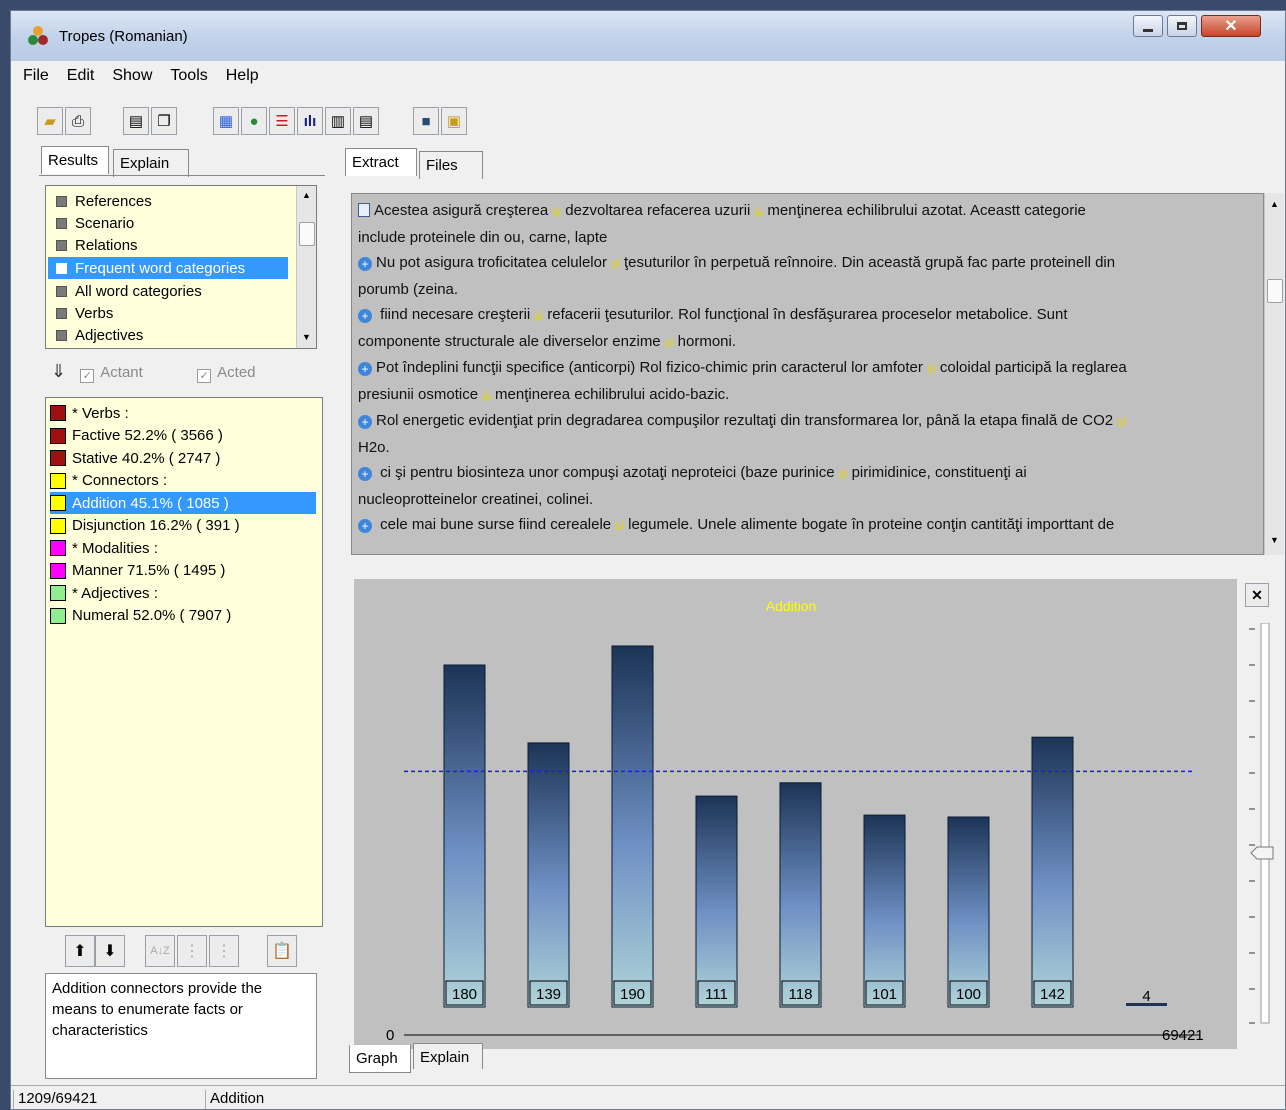 This screenshot has height=1110, width=1286. What do you see at coordinates (282, 121) in the screenshot?
I see `relations-view-button: ☰` at bounding box center [282, 121].